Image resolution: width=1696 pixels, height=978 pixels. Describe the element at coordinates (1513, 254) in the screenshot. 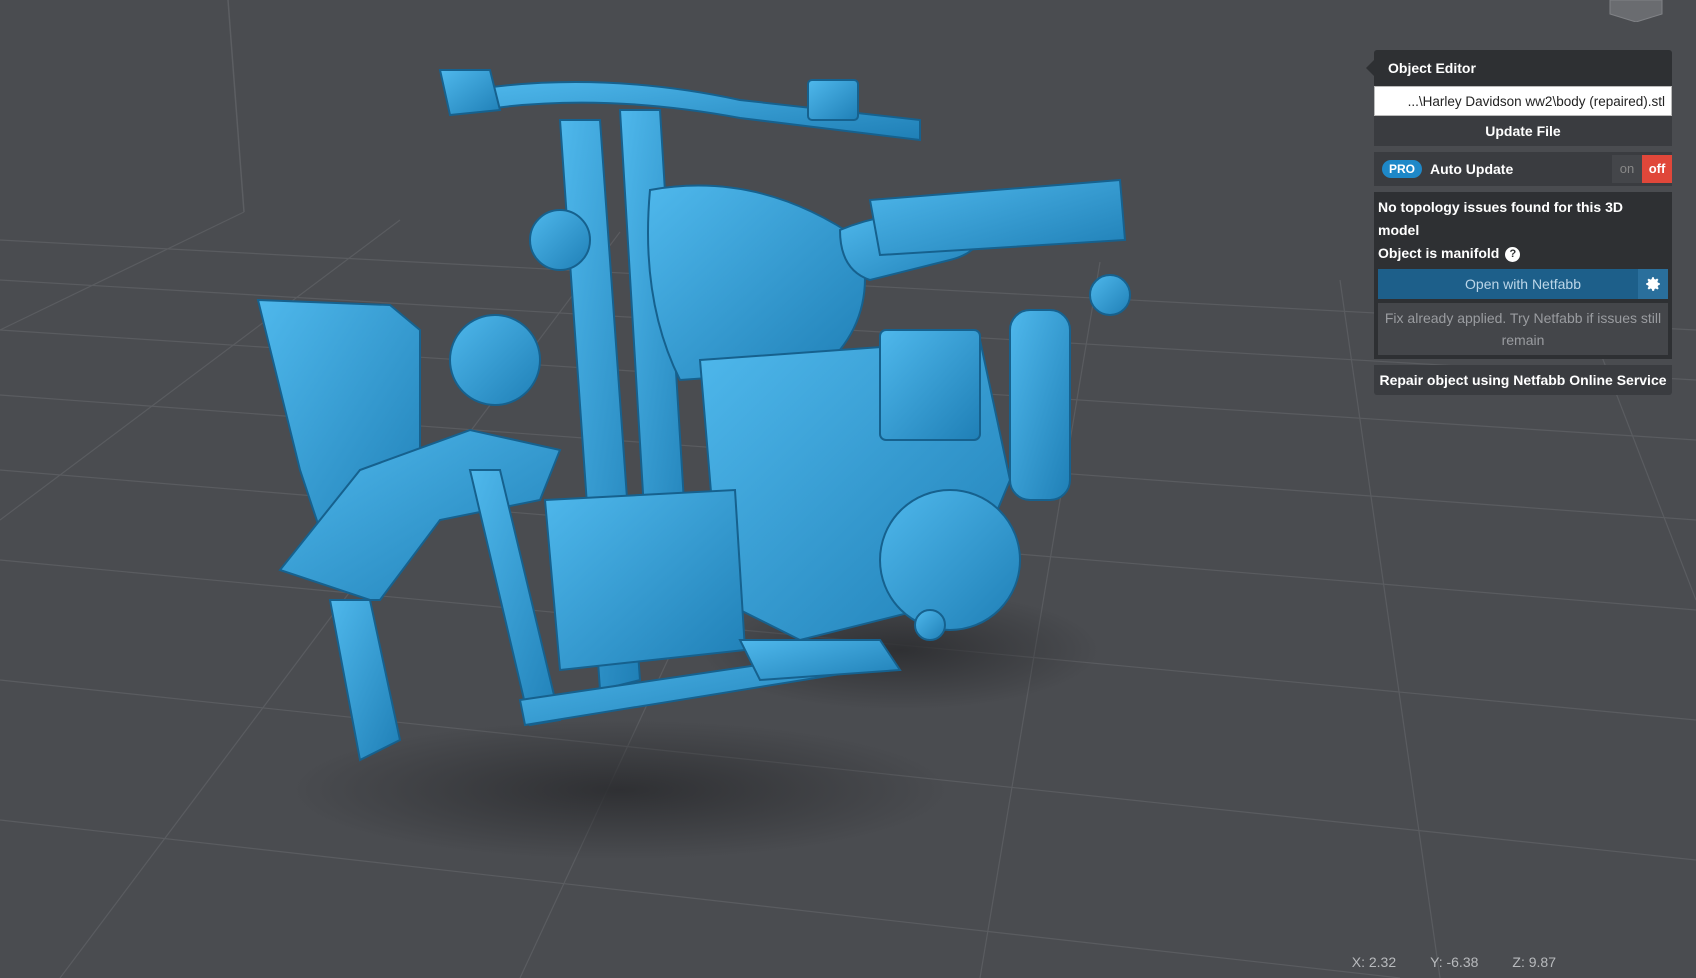

I see `question-circle-icon: ?` at that location.